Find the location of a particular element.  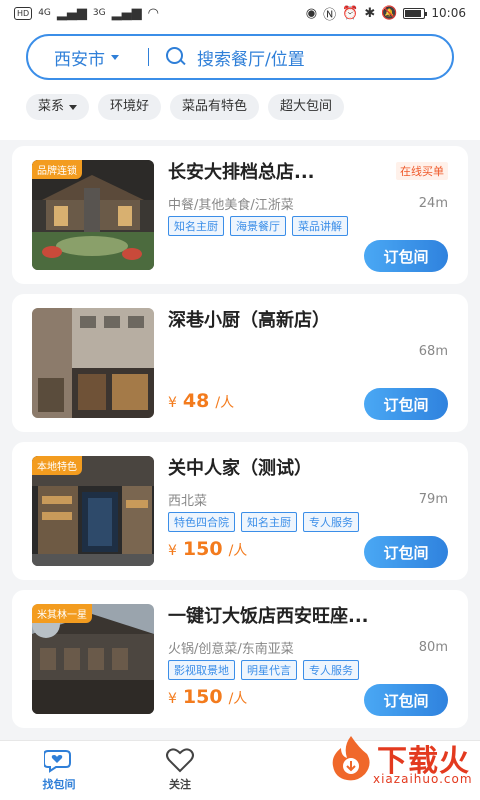

signal-bars-icon-2: ▂▄▆ is located at coordinates (126, 13).